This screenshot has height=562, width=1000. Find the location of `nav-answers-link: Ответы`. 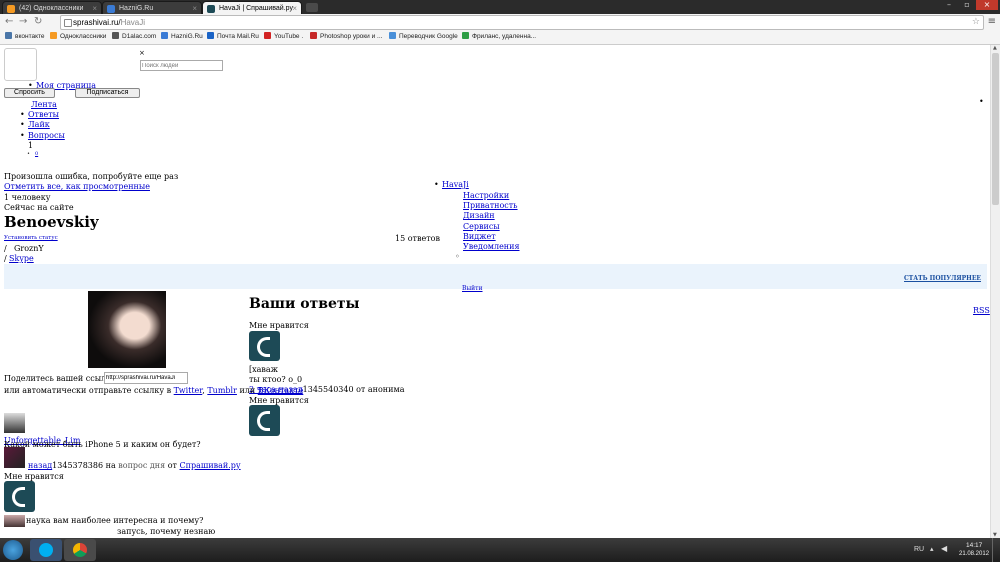

nav-answers-link: Ответы is located at coordinates (39, 114).